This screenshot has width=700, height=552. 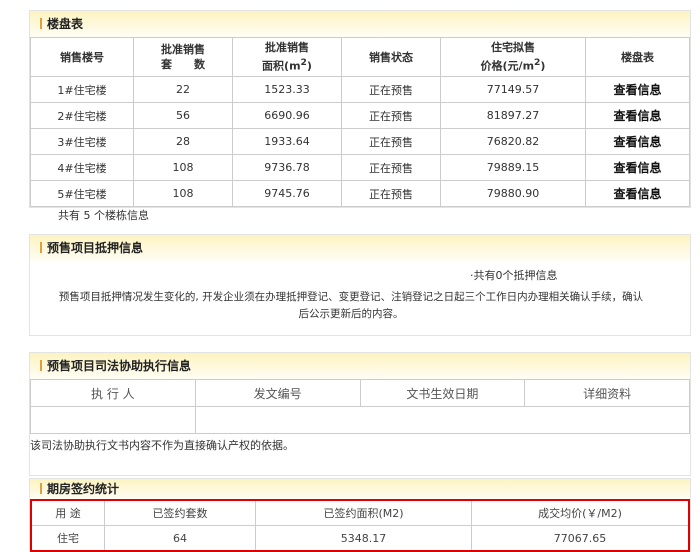 What do you see at coordinates (360, 366) in the screenshot?
I see `panel-title: 预售项目司法协助执行信息` at bounding box center [360, 366].